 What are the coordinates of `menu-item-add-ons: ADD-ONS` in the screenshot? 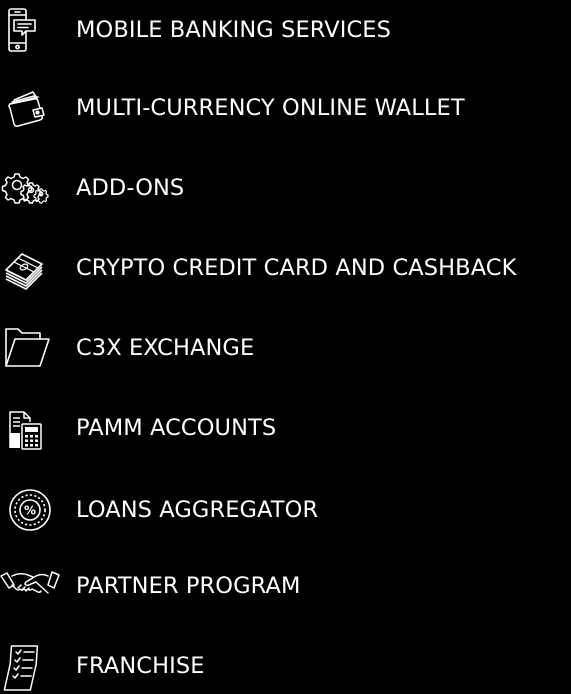 It's located at (285, 188).